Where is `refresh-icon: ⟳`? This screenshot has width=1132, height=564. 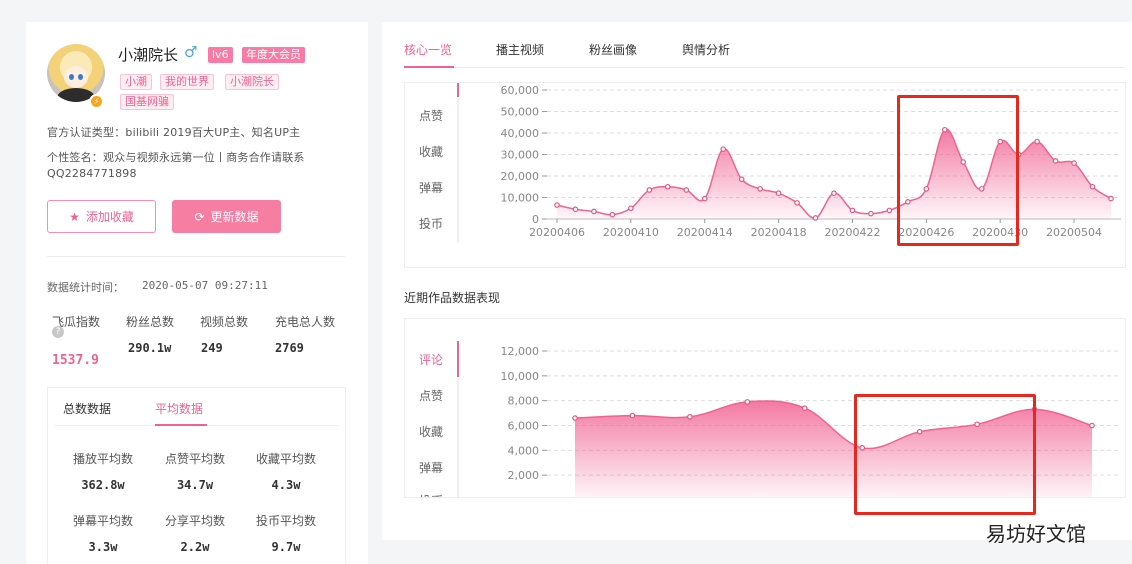
refresh-icon: ⟳ is located at coordinates (199, 216).